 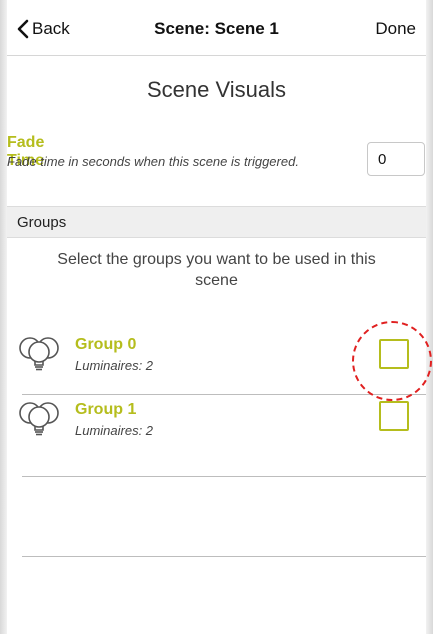 What do you see at coordinates (216, 222) in the screenshot?
I see `groups-section-header: Groups` at bounding box center [216, 222].